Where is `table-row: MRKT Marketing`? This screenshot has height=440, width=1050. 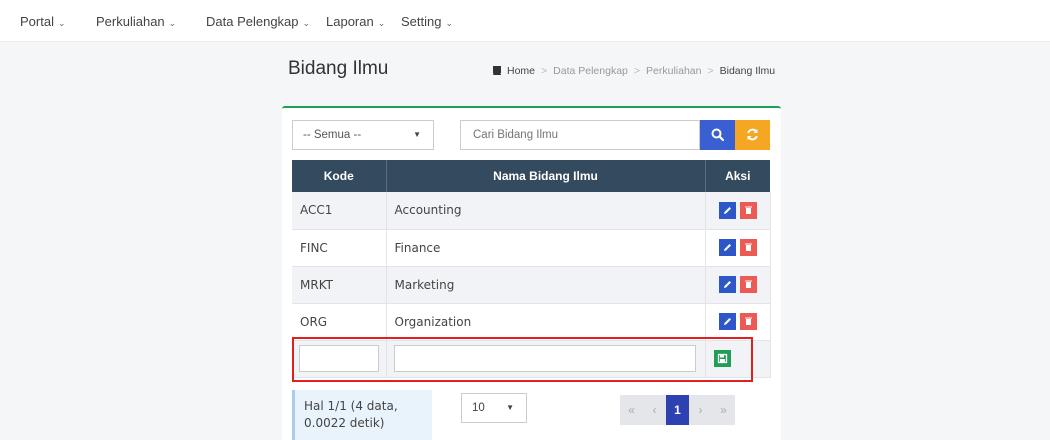
table-row: MRKT Marketing is located at coordinates (531, 285).